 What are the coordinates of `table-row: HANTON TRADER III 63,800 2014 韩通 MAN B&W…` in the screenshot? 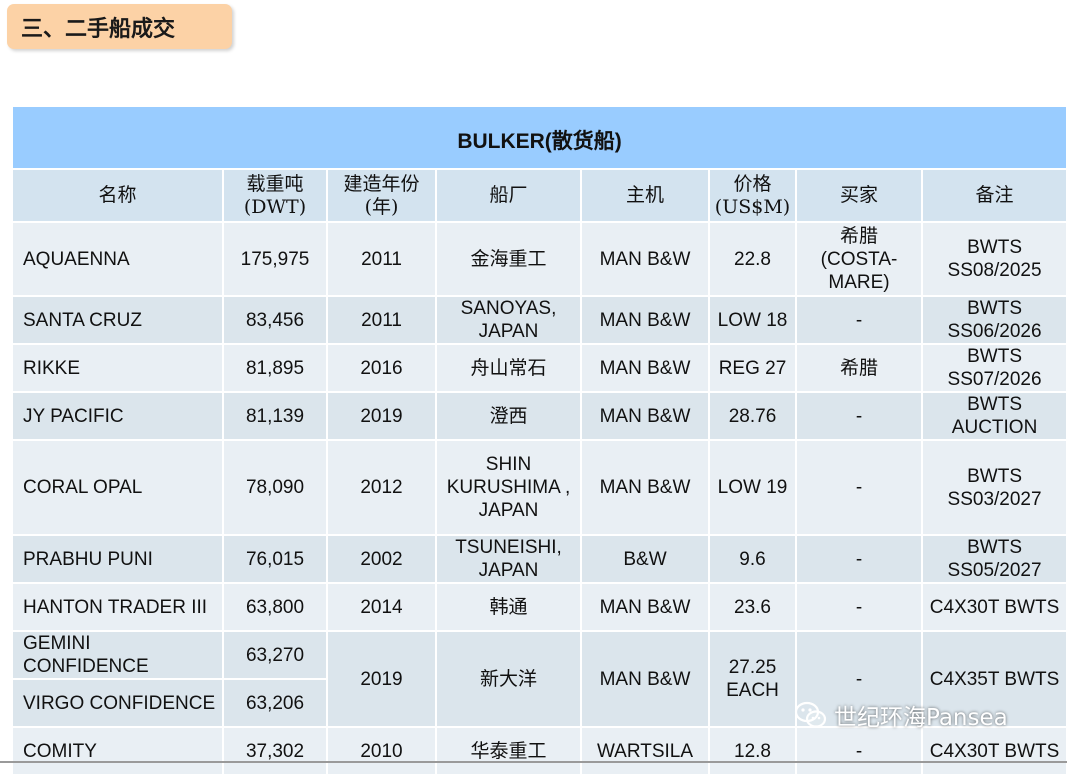 It's located at (539, 607).